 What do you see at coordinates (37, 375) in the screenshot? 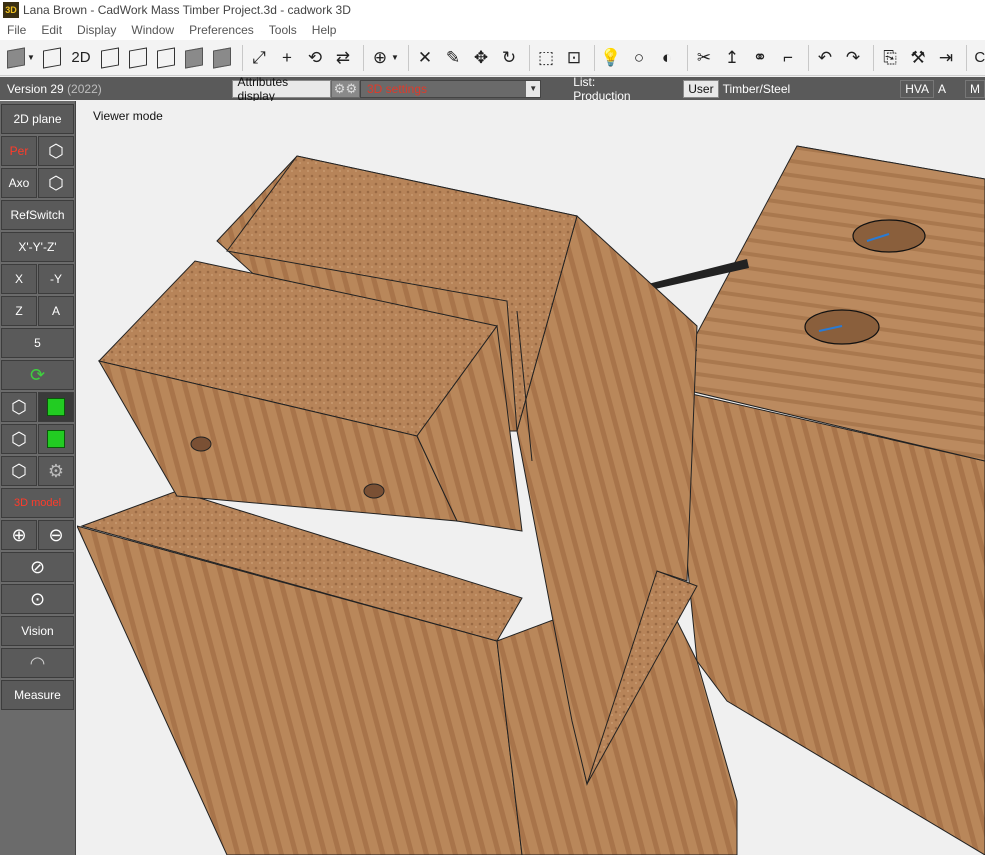
I see `orbit-icon: ⟳` at bounding box center [37, 375].